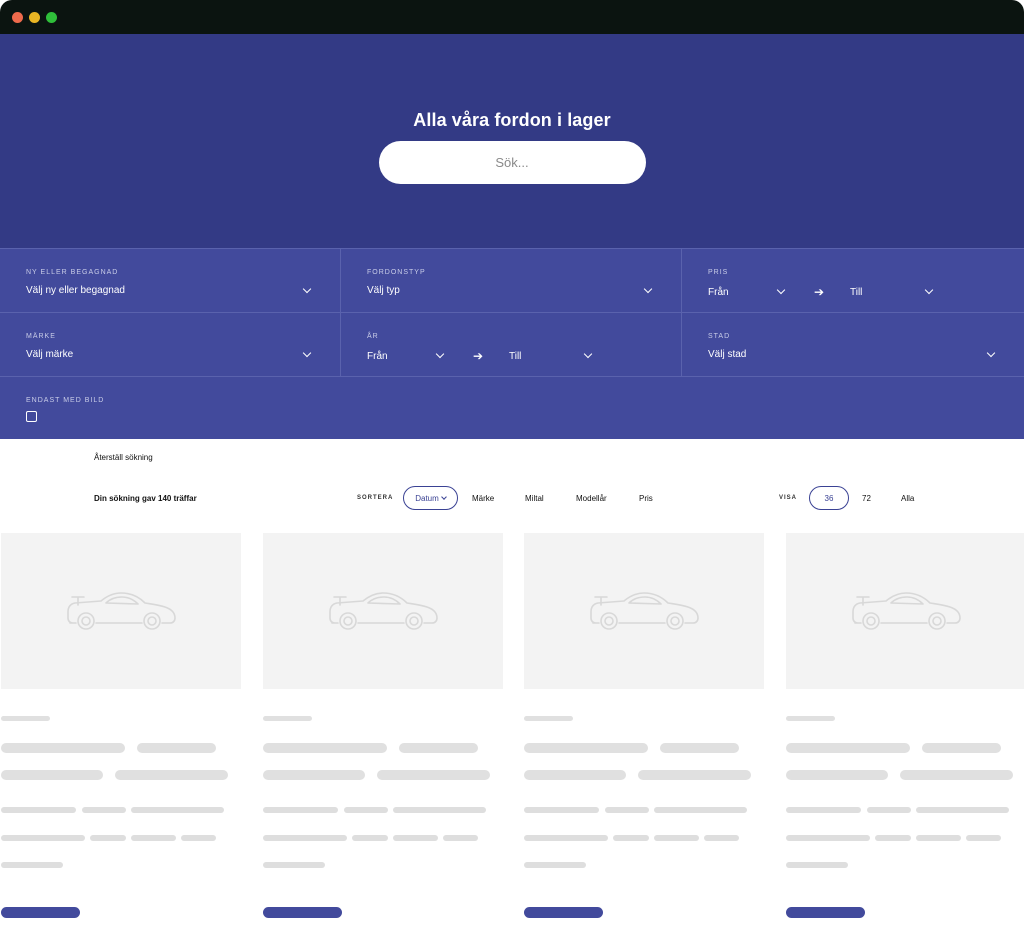 The height and width of the screenshot is (938, 1024). What do you see at coordinates (853, 344) in the screenshot?
I see `filter-city: STAD Välj stad` at bounding box center [853, 344].